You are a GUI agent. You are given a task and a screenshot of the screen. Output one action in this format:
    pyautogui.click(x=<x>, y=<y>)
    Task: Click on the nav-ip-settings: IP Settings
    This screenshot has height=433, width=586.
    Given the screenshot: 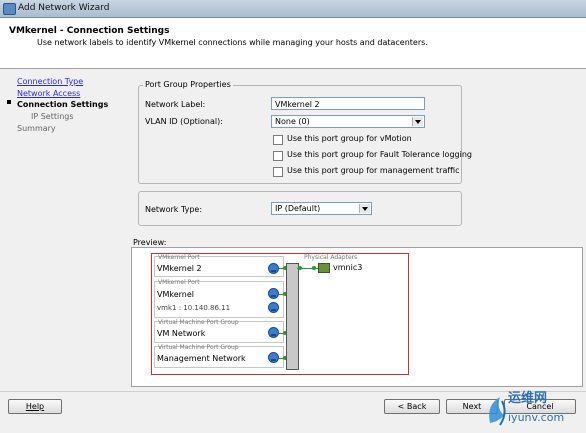 What is the action you would take?
    pyautogui.click(x=52, y=116)
    